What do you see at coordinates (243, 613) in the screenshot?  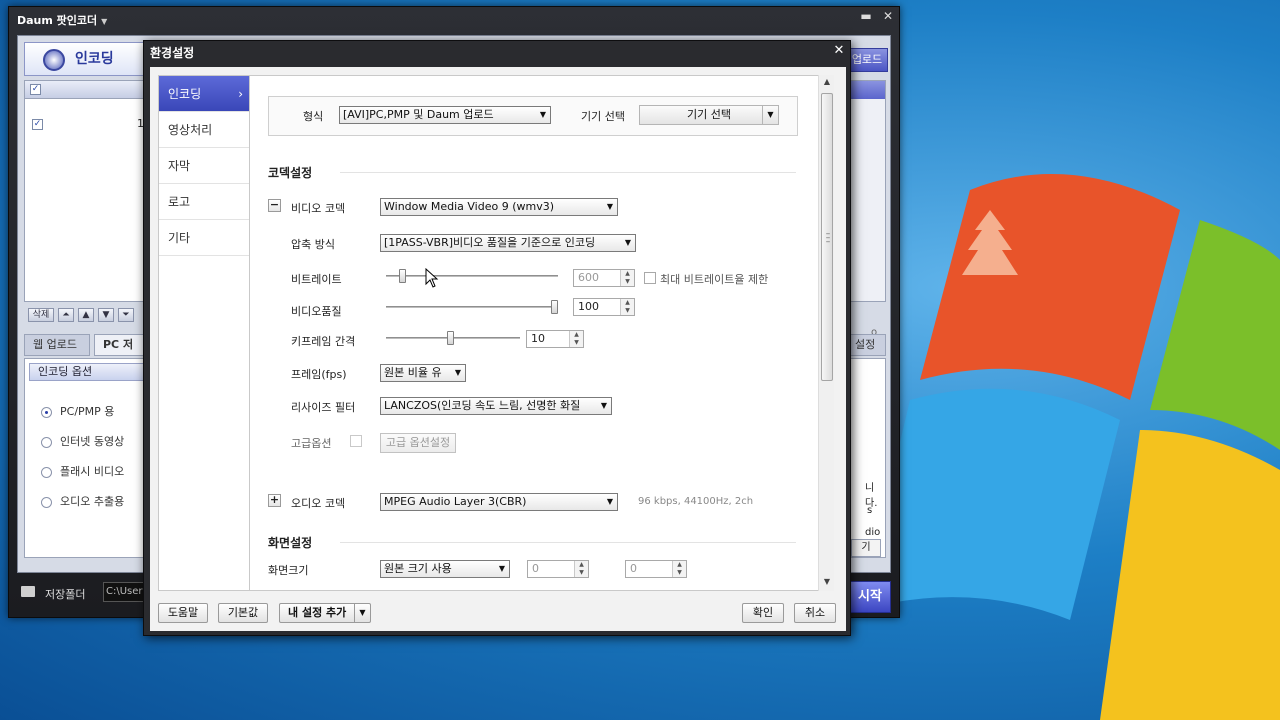 I see `default-button: 기본값` at bounding box center [243, 613].